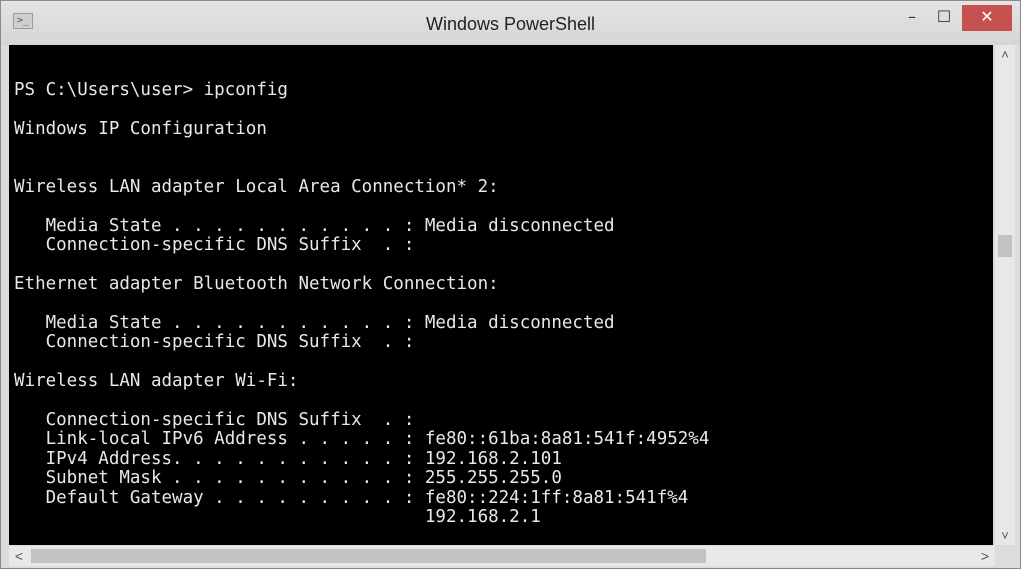 The width and height of the screenshot is (1023, 571). Describe the element at coordinates (1005, 535) in the screenshot. I see `scroll-down-arrow-icon: ˅` at that location.